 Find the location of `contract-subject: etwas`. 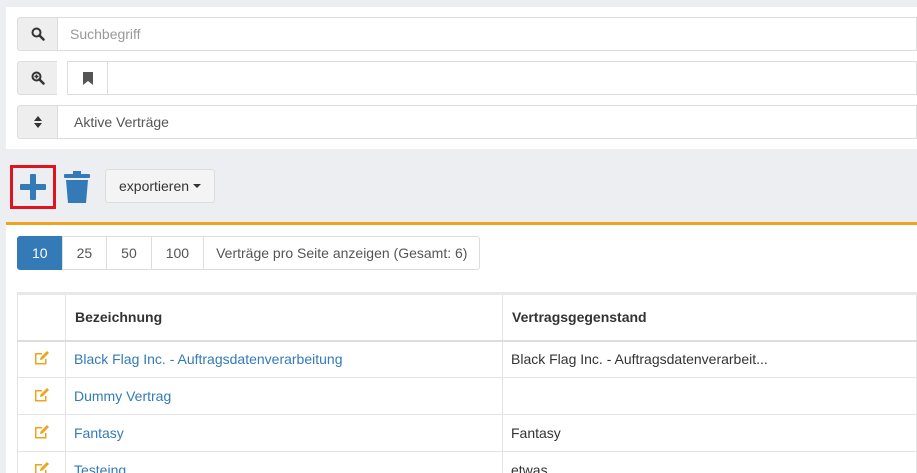

contract-subject: etwas is located at coordinates (709, 462).